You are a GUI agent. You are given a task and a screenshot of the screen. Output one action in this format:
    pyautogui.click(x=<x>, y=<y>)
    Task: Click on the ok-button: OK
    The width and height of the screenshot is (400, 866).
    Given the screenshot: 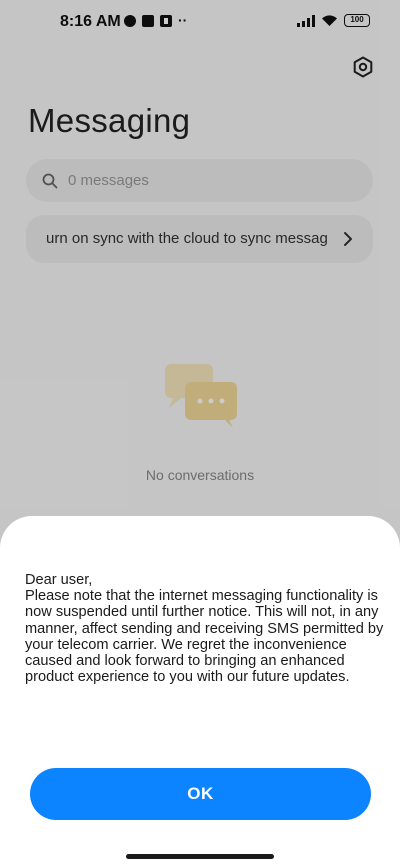 What is the action you would take?
    pyautogui.click(x=200, y=794)
    